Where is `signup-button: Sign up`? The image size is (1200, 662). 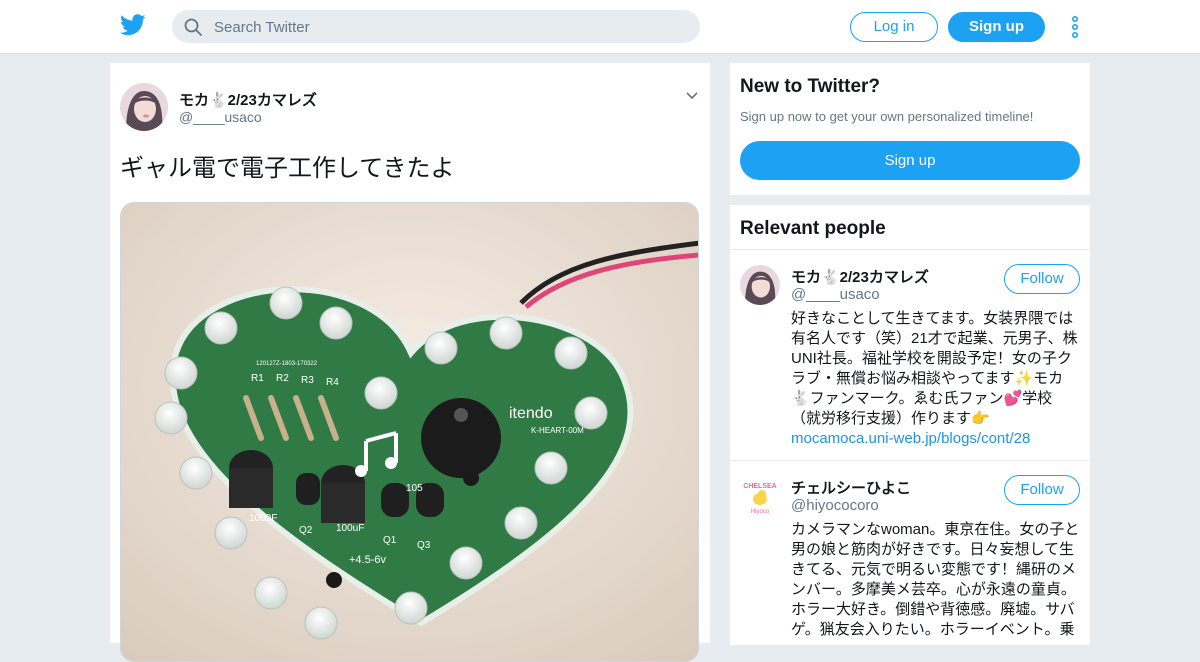 signup-button: Sign up is located at coordinates (996, 27).